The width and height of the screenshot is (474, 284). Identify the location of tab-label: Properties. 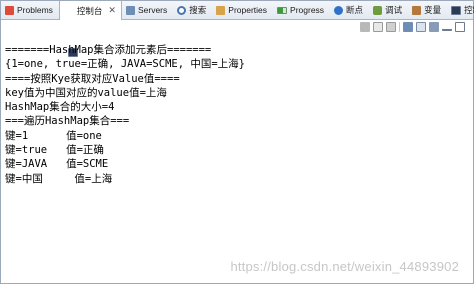
(248, 10).